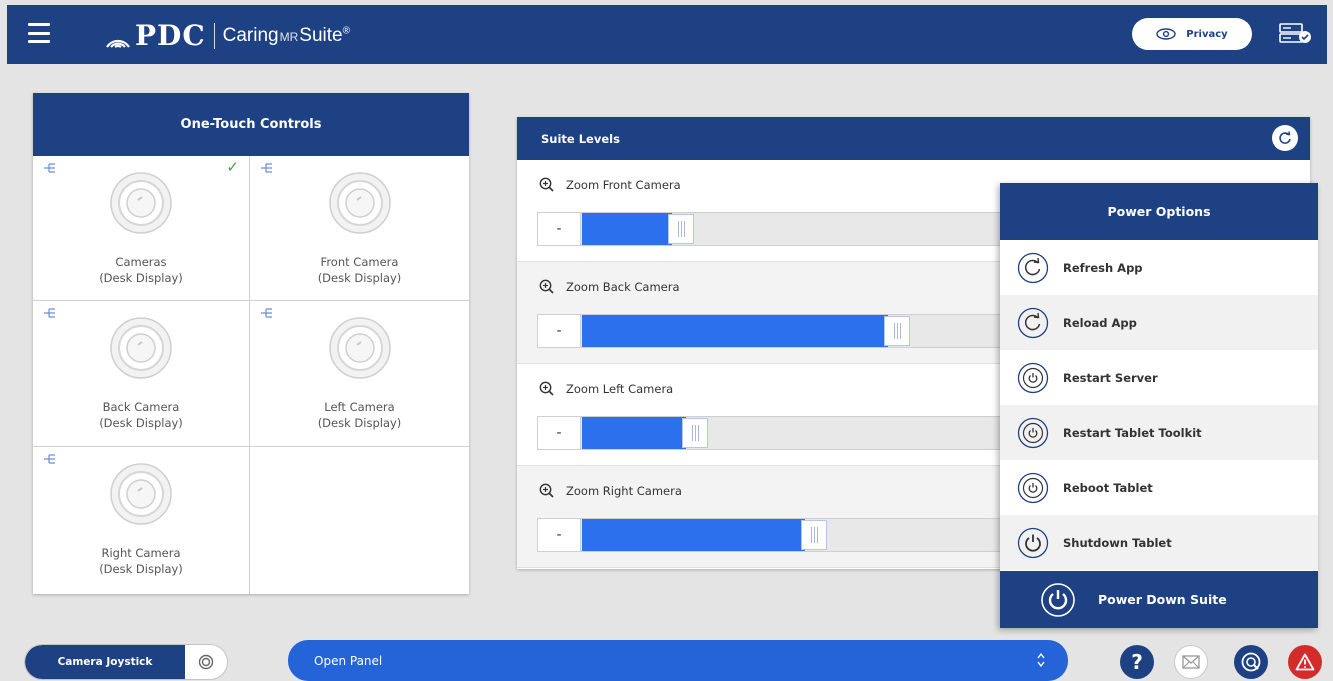 This screenshot has width=1333, height=681. Describe the element at coordinates (1033, 487) in the screenshot. I see `reboot-icon` at that location.